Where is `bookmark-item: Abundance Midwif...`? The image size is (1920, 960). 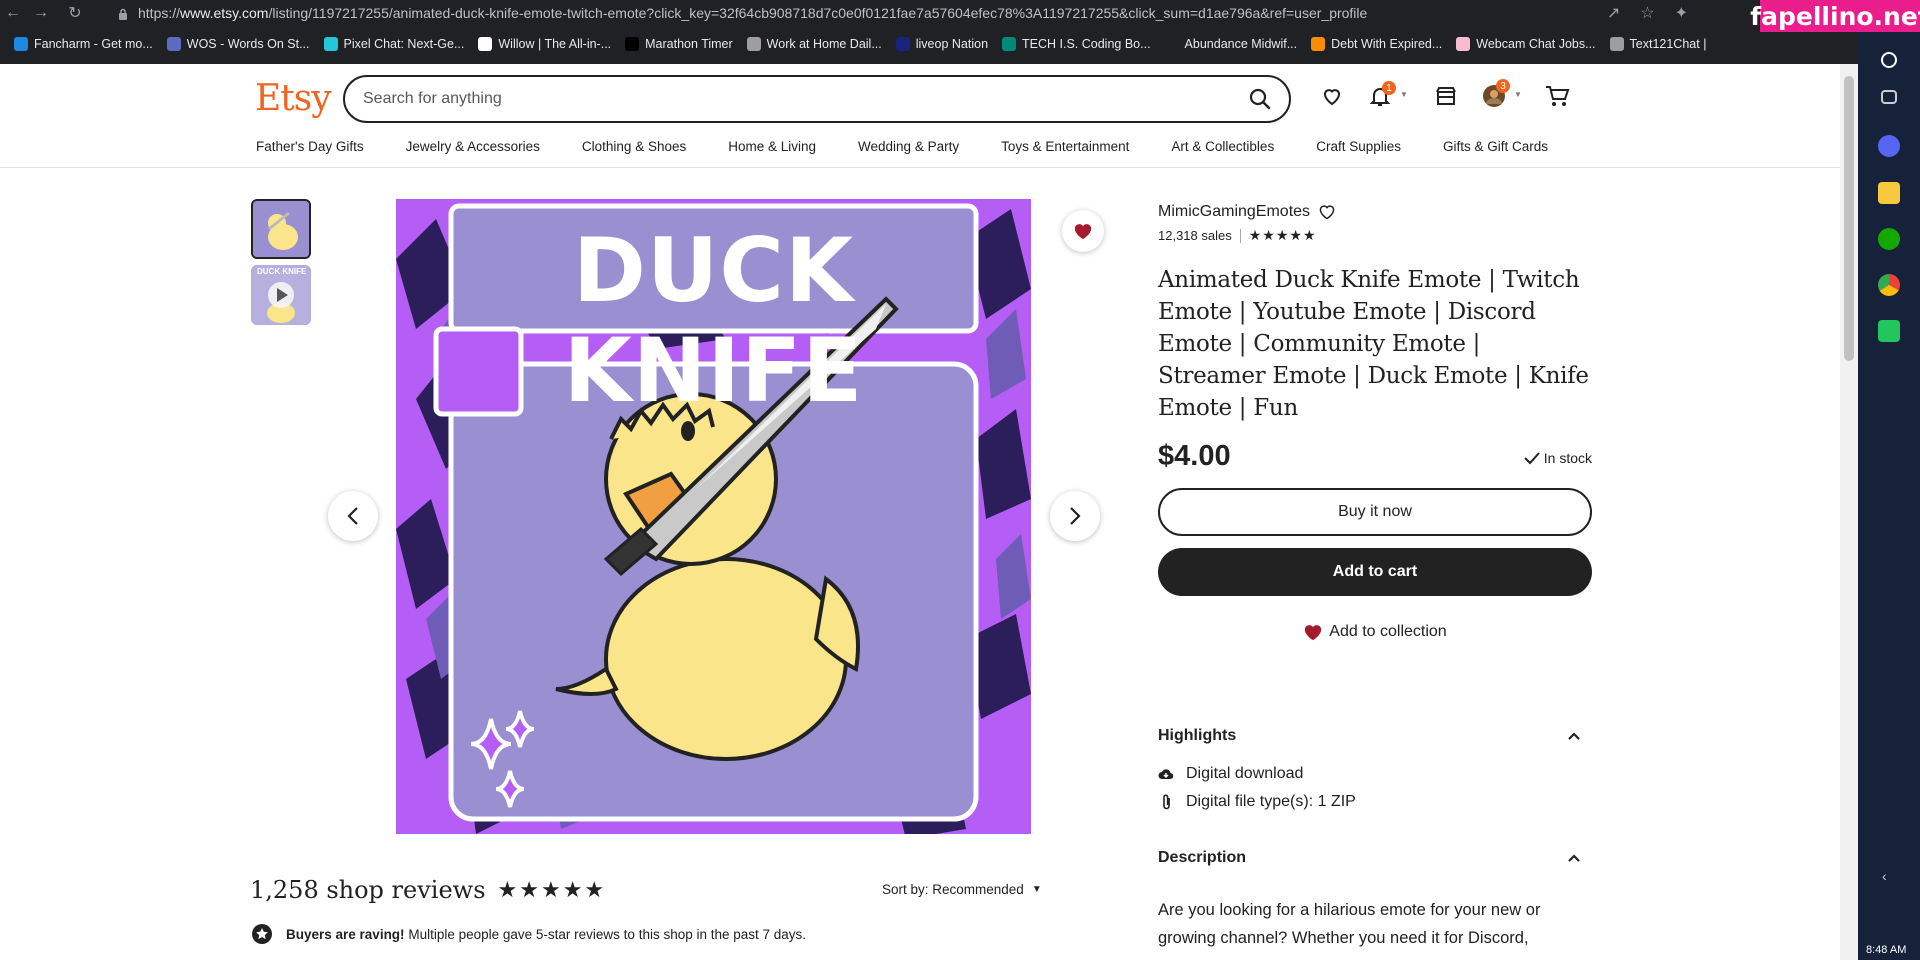 bookmark-item: Abundance Midwif... is located at coordinates (1231, 44).